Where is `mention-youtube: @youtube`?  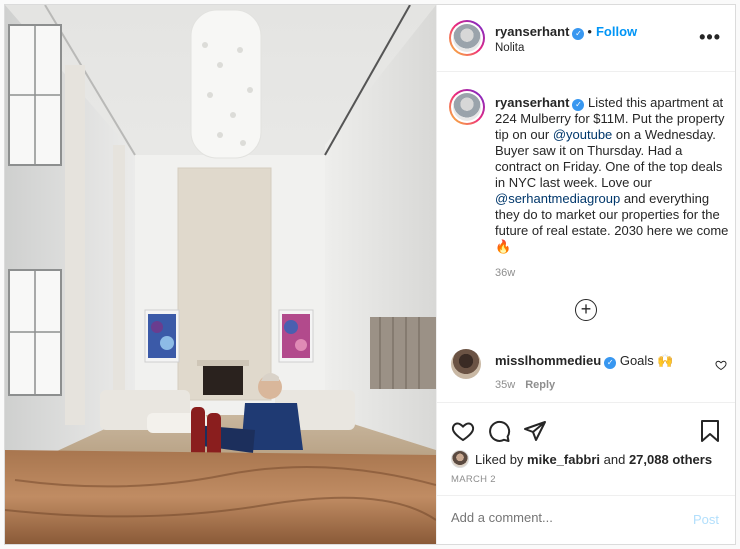
mention-youtube: @youtube is located at coordinates (582, 134).